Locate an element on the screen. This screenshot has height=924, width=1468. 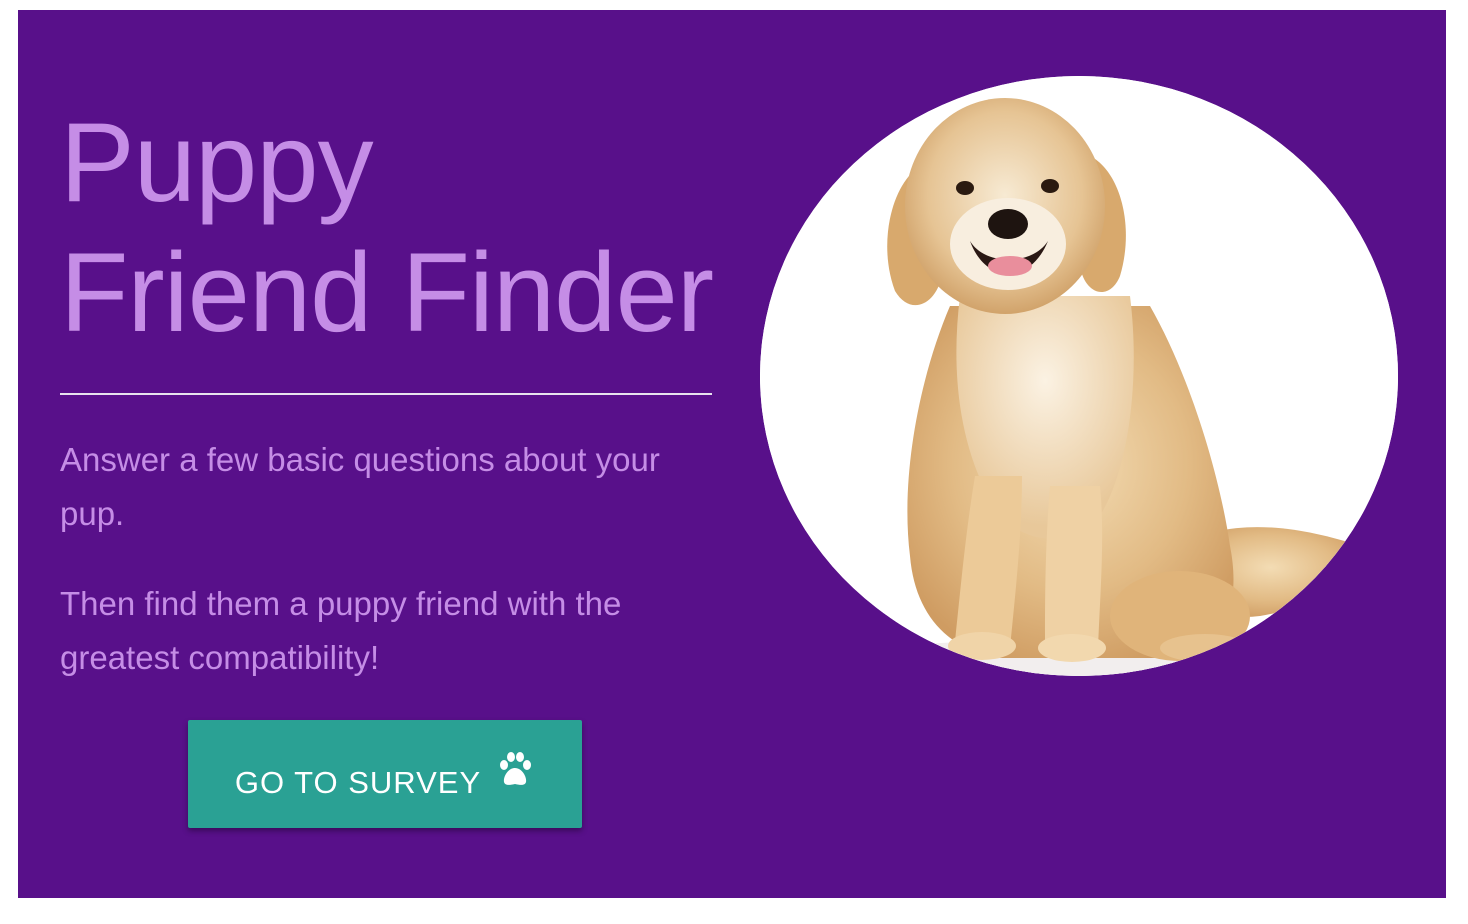
go-to-survey-button: GO TO SURVEY is located at coordinates (385, 774).